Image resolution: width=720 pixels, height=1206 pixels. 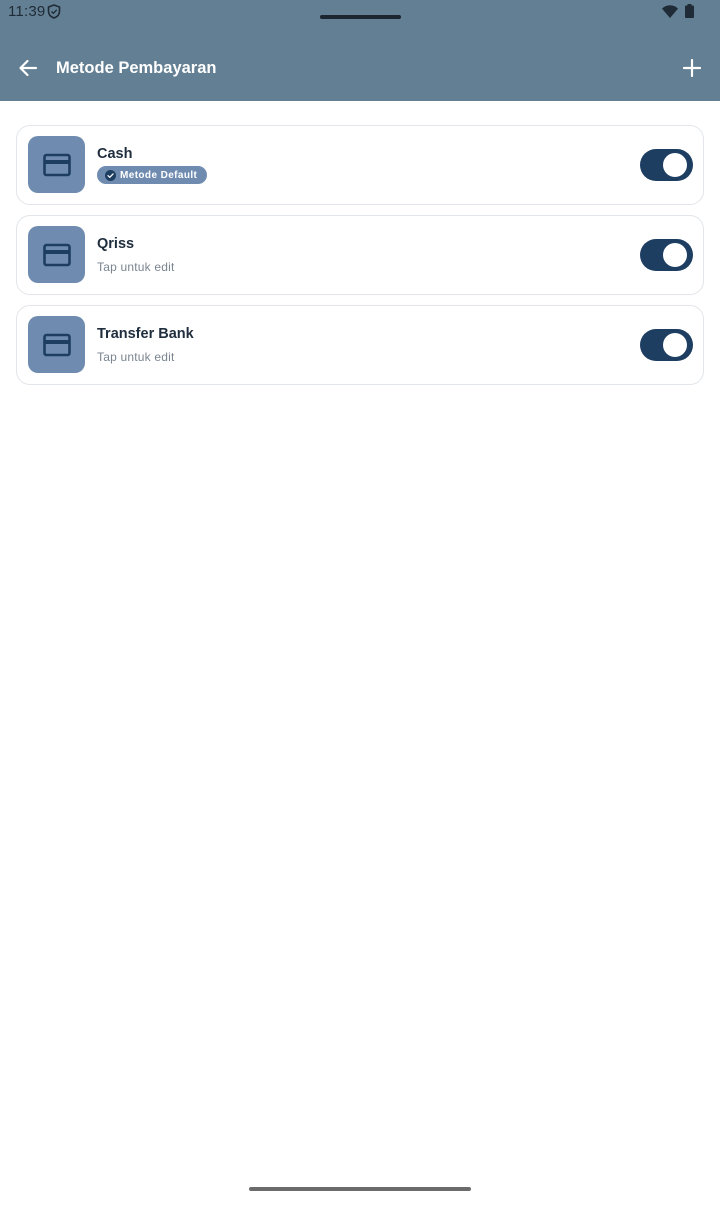 I want to click on payment-method-name: Qriss, so click(x=116, y=244).